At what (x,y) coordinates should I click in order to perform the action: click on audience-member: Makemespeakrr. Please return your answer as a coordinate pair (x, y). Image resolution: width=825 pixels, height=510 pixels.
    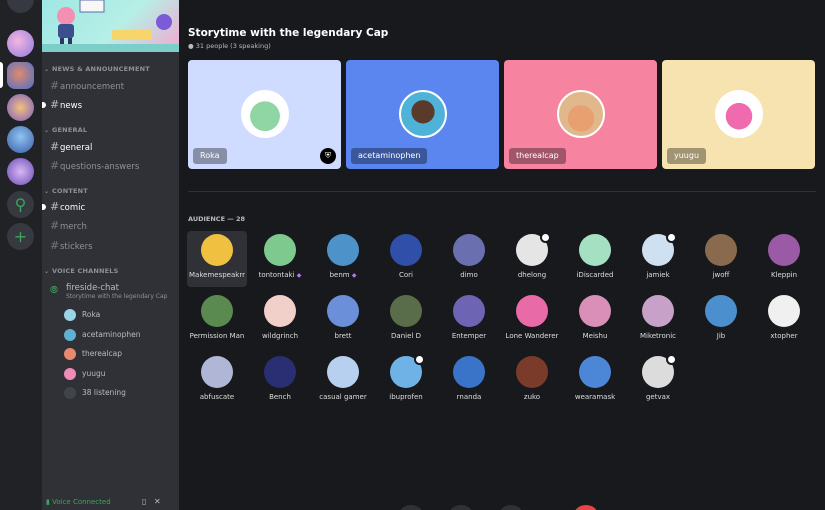
    Looking at the image, I should click on (217, 259).